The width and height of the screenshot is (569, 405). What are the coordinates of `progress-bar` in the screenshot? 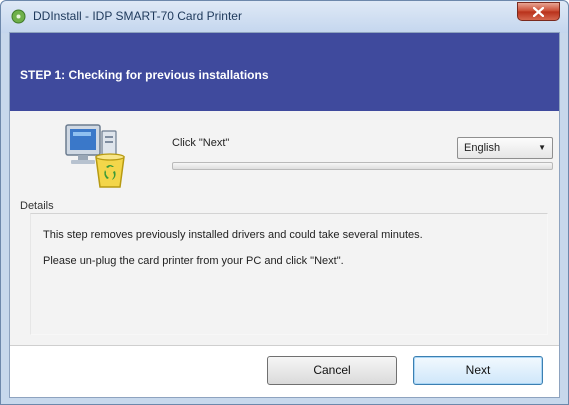 It's located at (362, 166).